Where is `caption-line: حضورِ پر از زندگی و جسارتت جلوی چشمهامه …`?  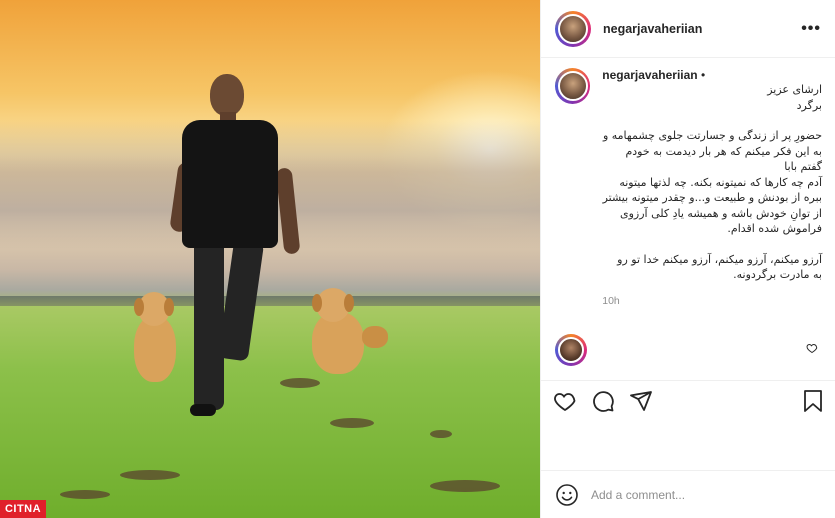
caption-line: حضورِ پر از زندگی و جسارتت جلوی چشمهامه … is located at coordinates (712, 135).